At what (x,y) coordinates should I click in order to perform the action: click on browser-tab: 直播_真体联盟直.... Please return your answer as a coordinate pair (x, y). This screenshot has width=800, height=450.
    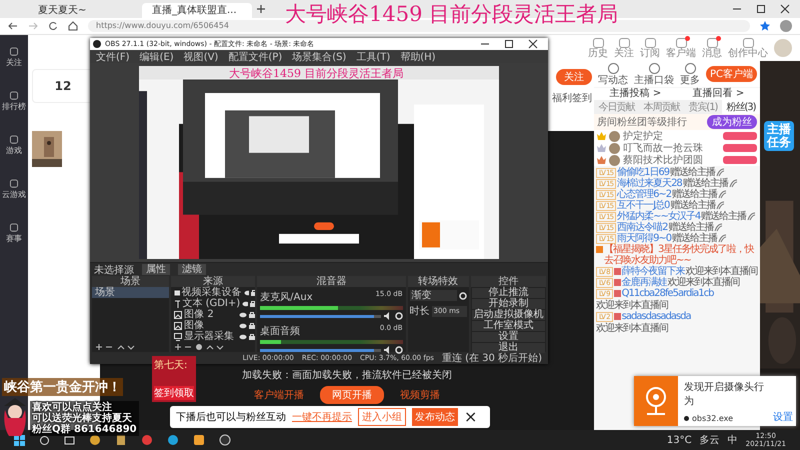
    Looking at the image, I should click on (197, 10).